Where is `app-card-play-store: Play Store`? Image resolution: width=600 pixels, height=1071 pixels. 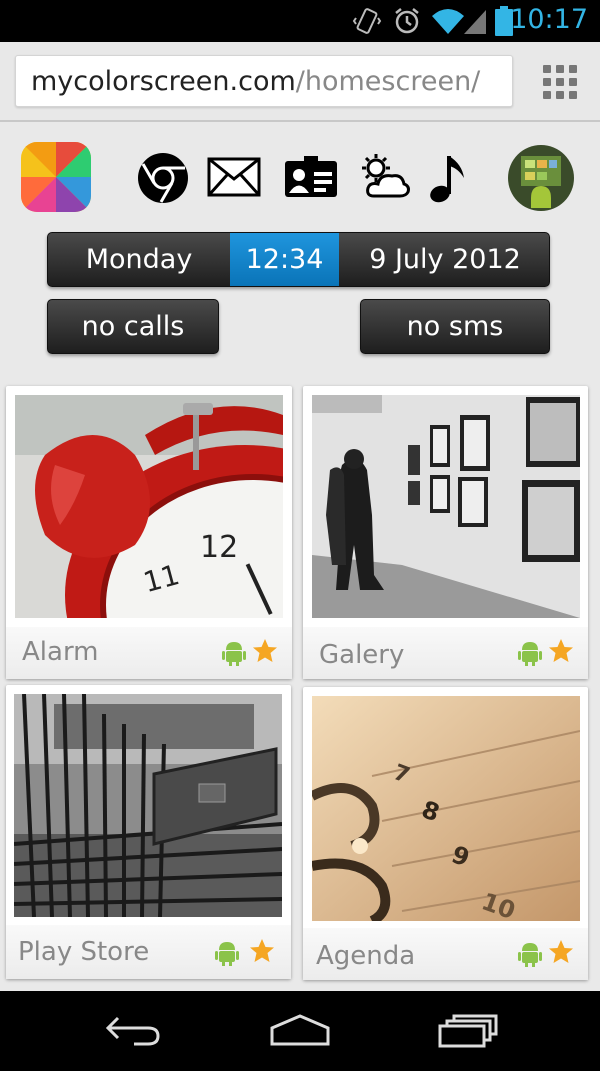 app-card-play-store: Play Store is located at coordinates (148, 832).